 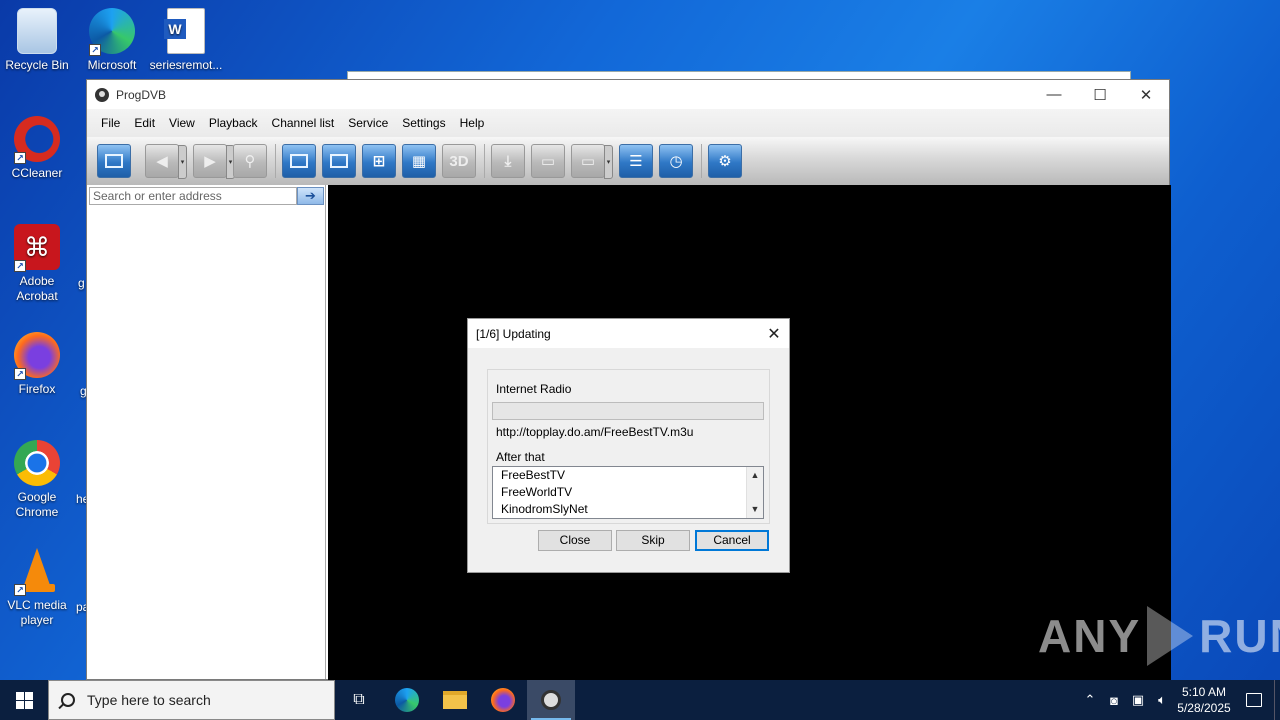 I want to click on desktop-icon-recycle-bin: Recycle Bin, so click(x=37, y=40).